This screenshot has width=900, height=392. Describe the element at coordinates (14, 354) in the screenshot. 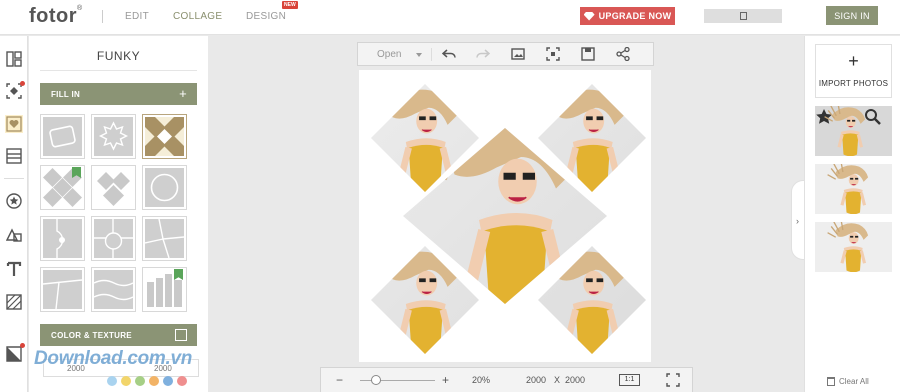

I see `background-icon` at that location.